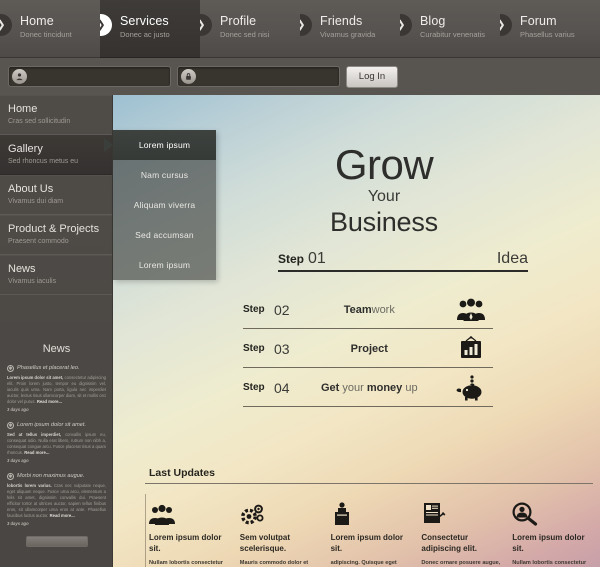 The width and height of the screenshot is (600, 567). What do you see at coordinates (280, 510) in the screenshot?
I see `gears-icon` at bounding box center [280, 510].